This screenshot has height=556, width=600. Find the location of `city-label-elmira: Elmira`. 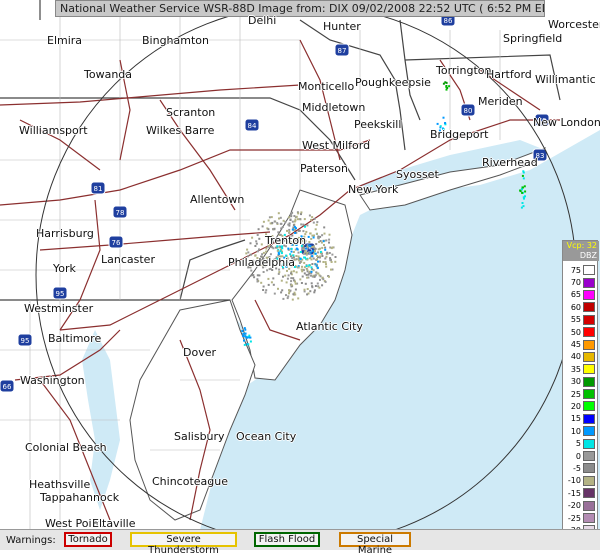

city-label-elmira: Elmira is located at coordinates (65, 40).